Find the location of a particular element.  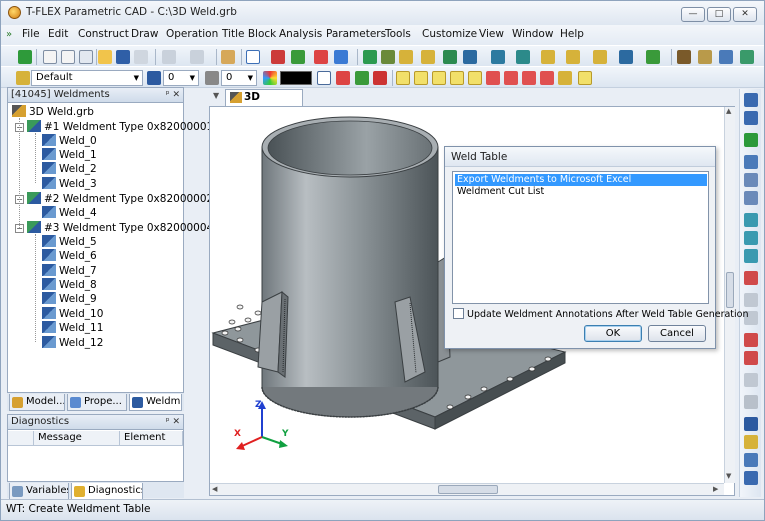

tree-item: Weld_0 is located at coordinates (69, 141).